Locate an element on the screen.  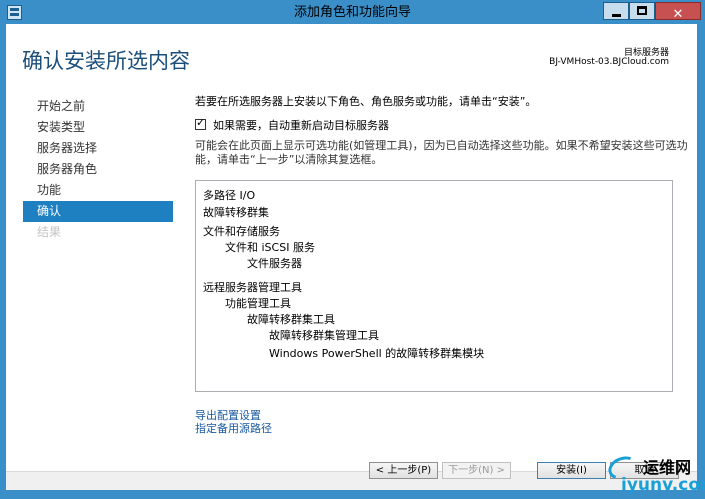
target-server-value: BJ-VMHost-03.BJCloud.com is located at coordinates (609, 62).